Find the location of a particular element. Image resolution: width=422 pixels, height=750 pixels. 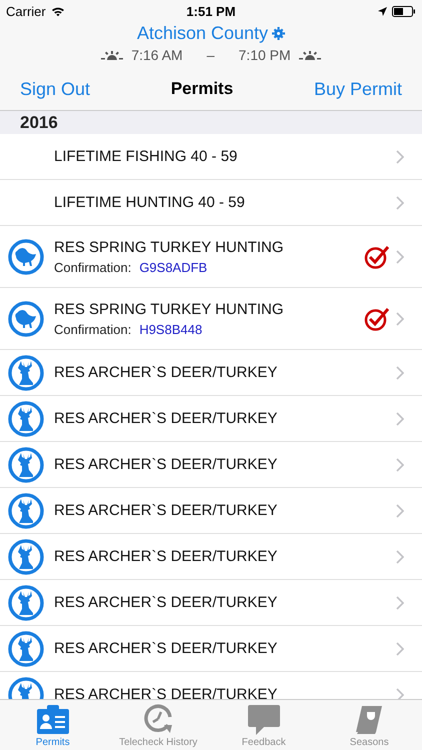

location-icon is located at coordinates (382, 11).